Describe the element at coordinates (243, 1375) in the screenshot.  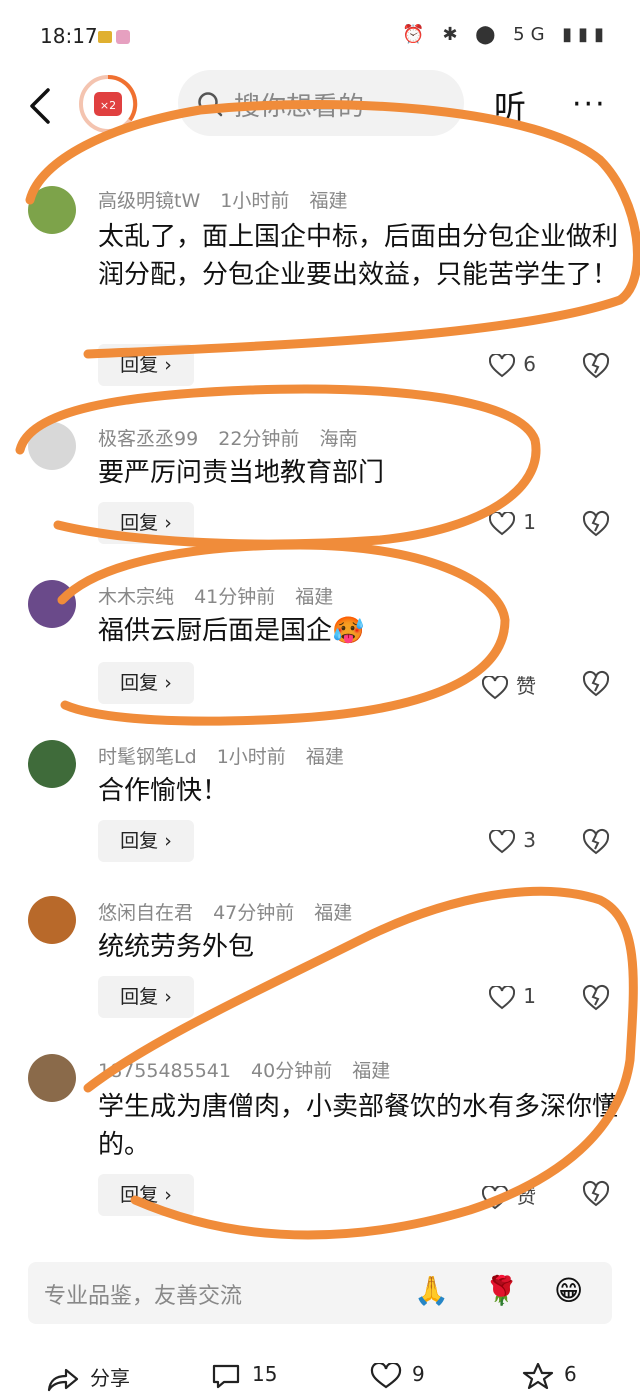
I see `comments-button: 15` at that location.